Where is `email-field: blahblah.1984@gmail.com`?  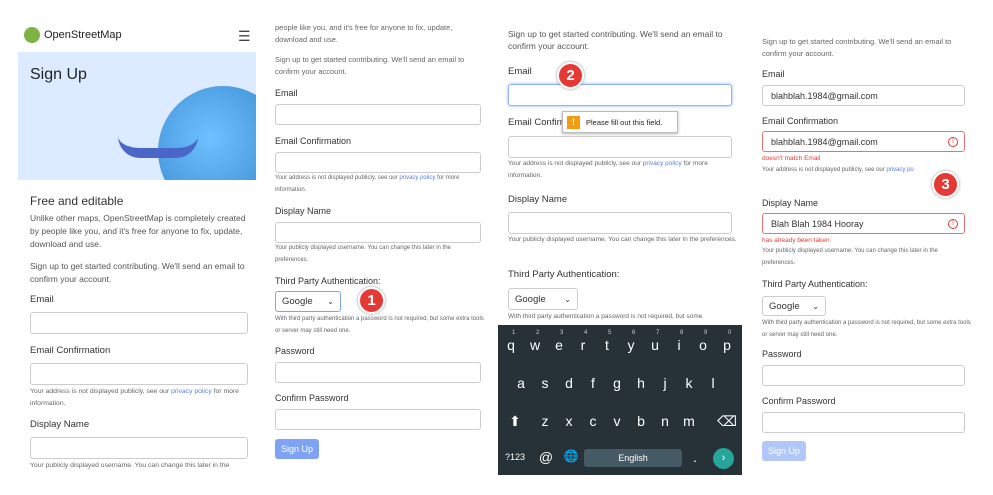
email-field: blahblah.1984@gmail.com is located at coordinates (863, 95).